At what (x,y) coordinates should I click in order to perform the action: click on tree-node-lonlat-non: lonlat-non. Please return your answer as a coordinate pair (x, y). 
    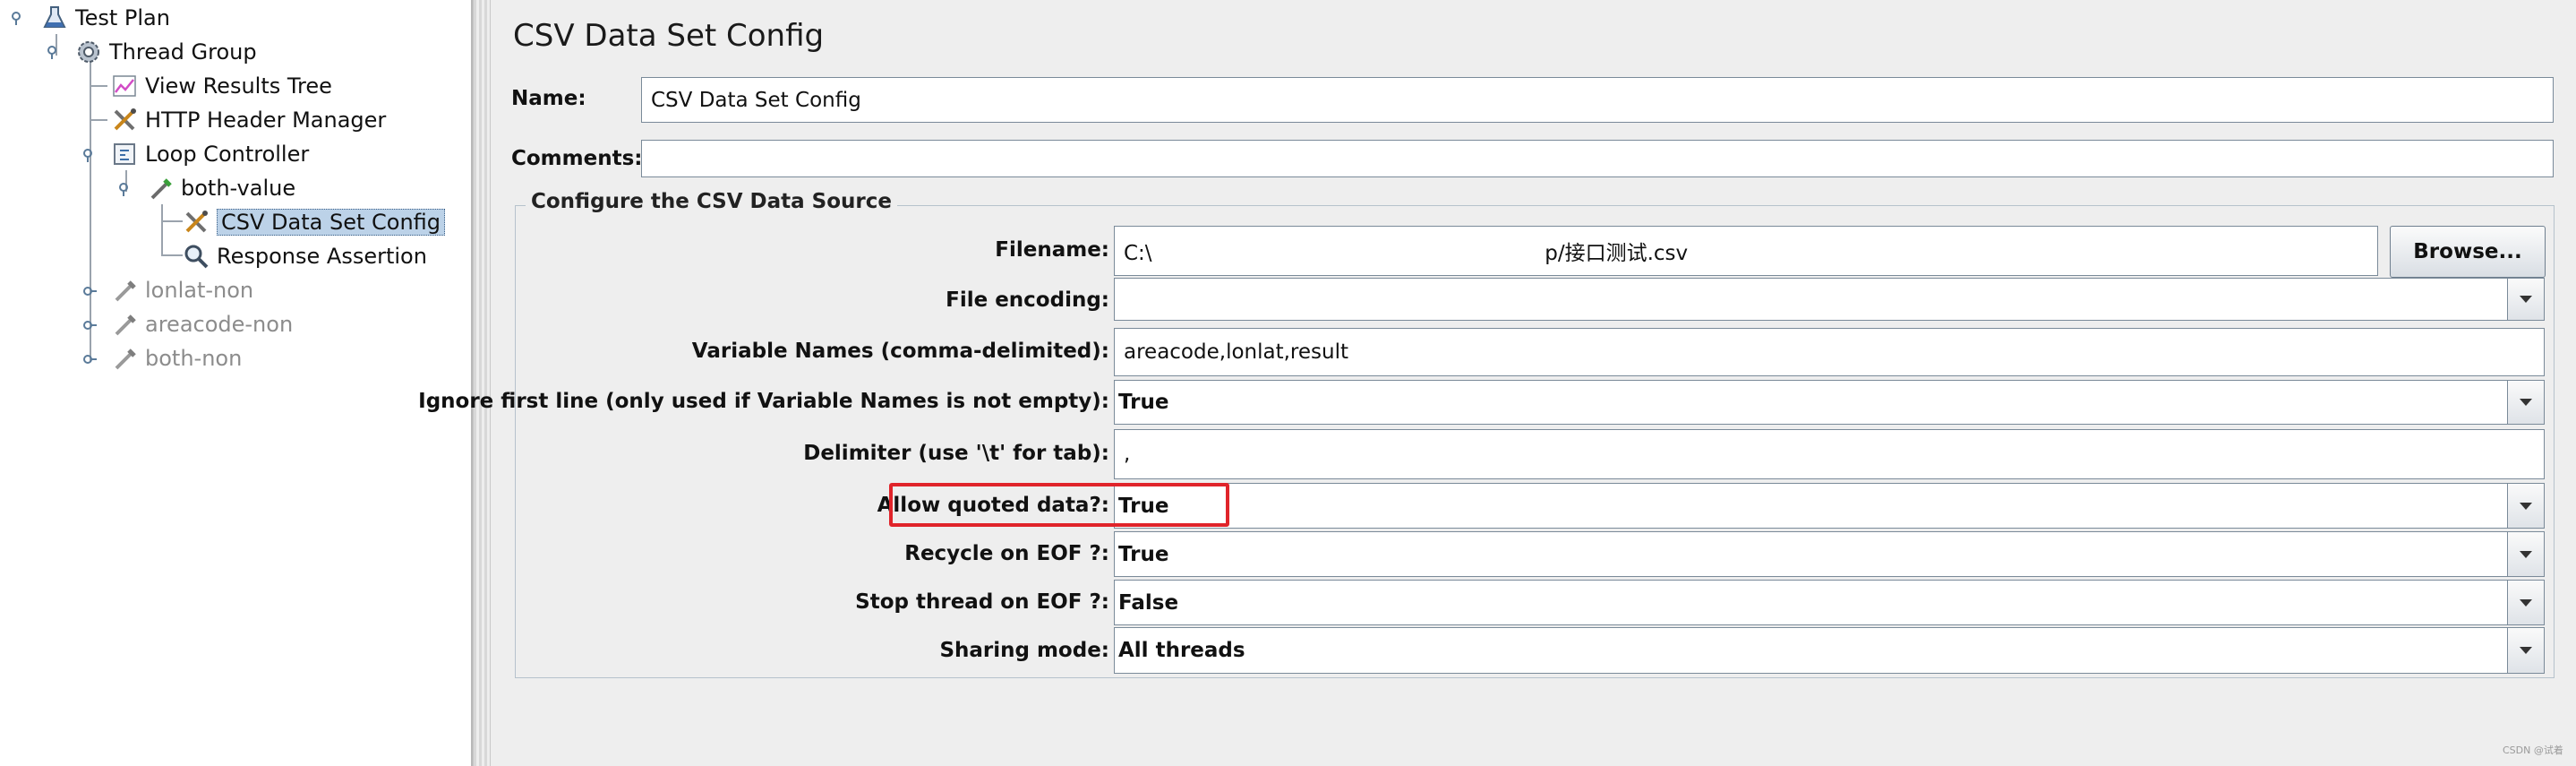
    Looking at the image, I should click on (181, 290).